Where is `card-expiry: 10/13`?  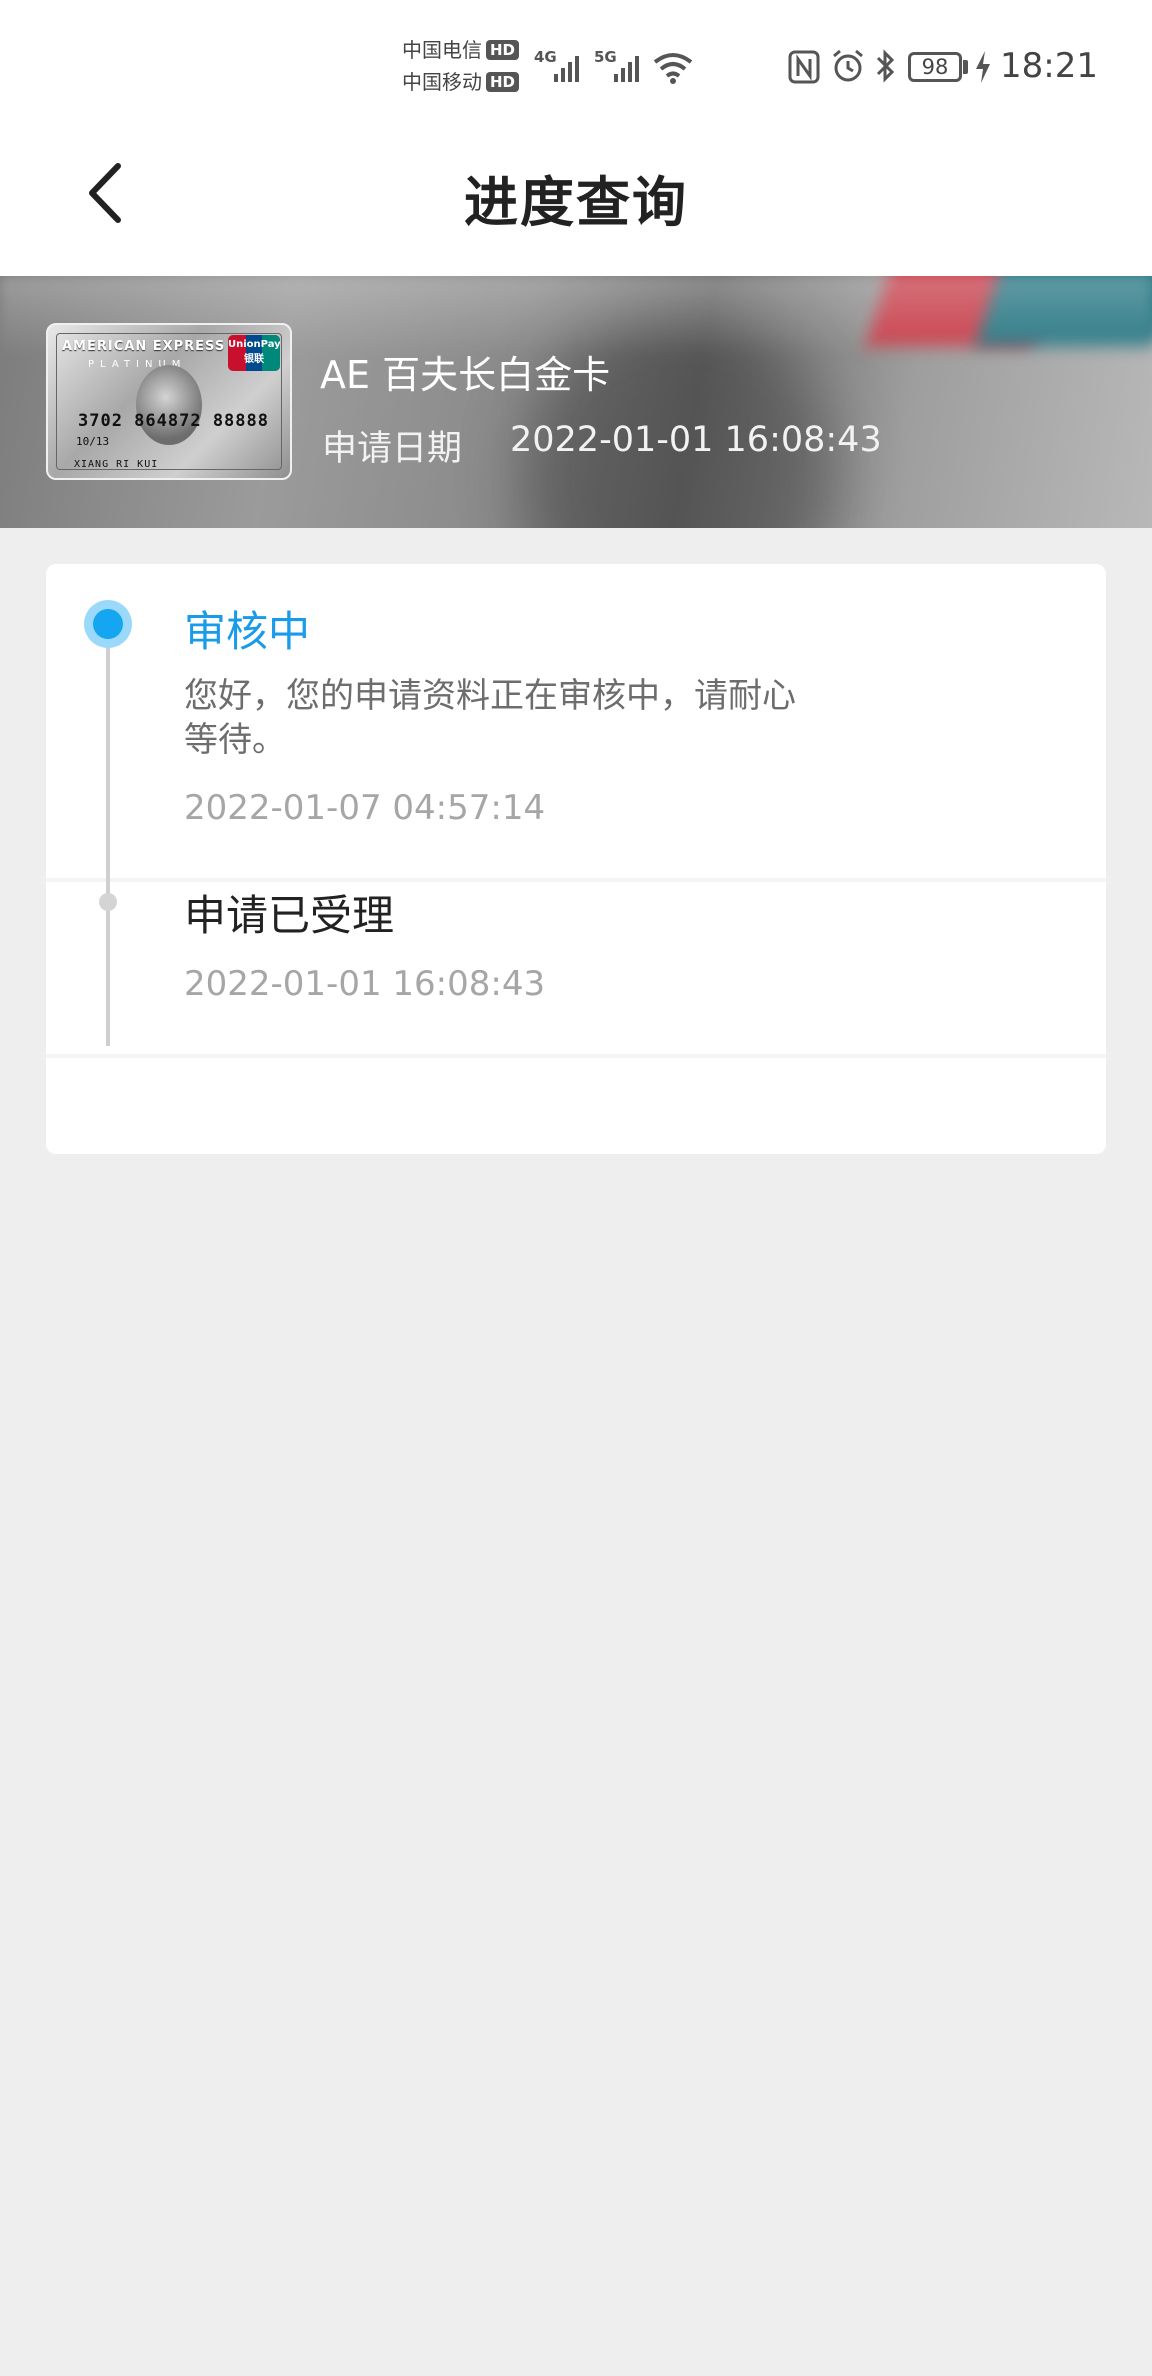 card-expiry: 10/13 is located at coordinates (93, 441).